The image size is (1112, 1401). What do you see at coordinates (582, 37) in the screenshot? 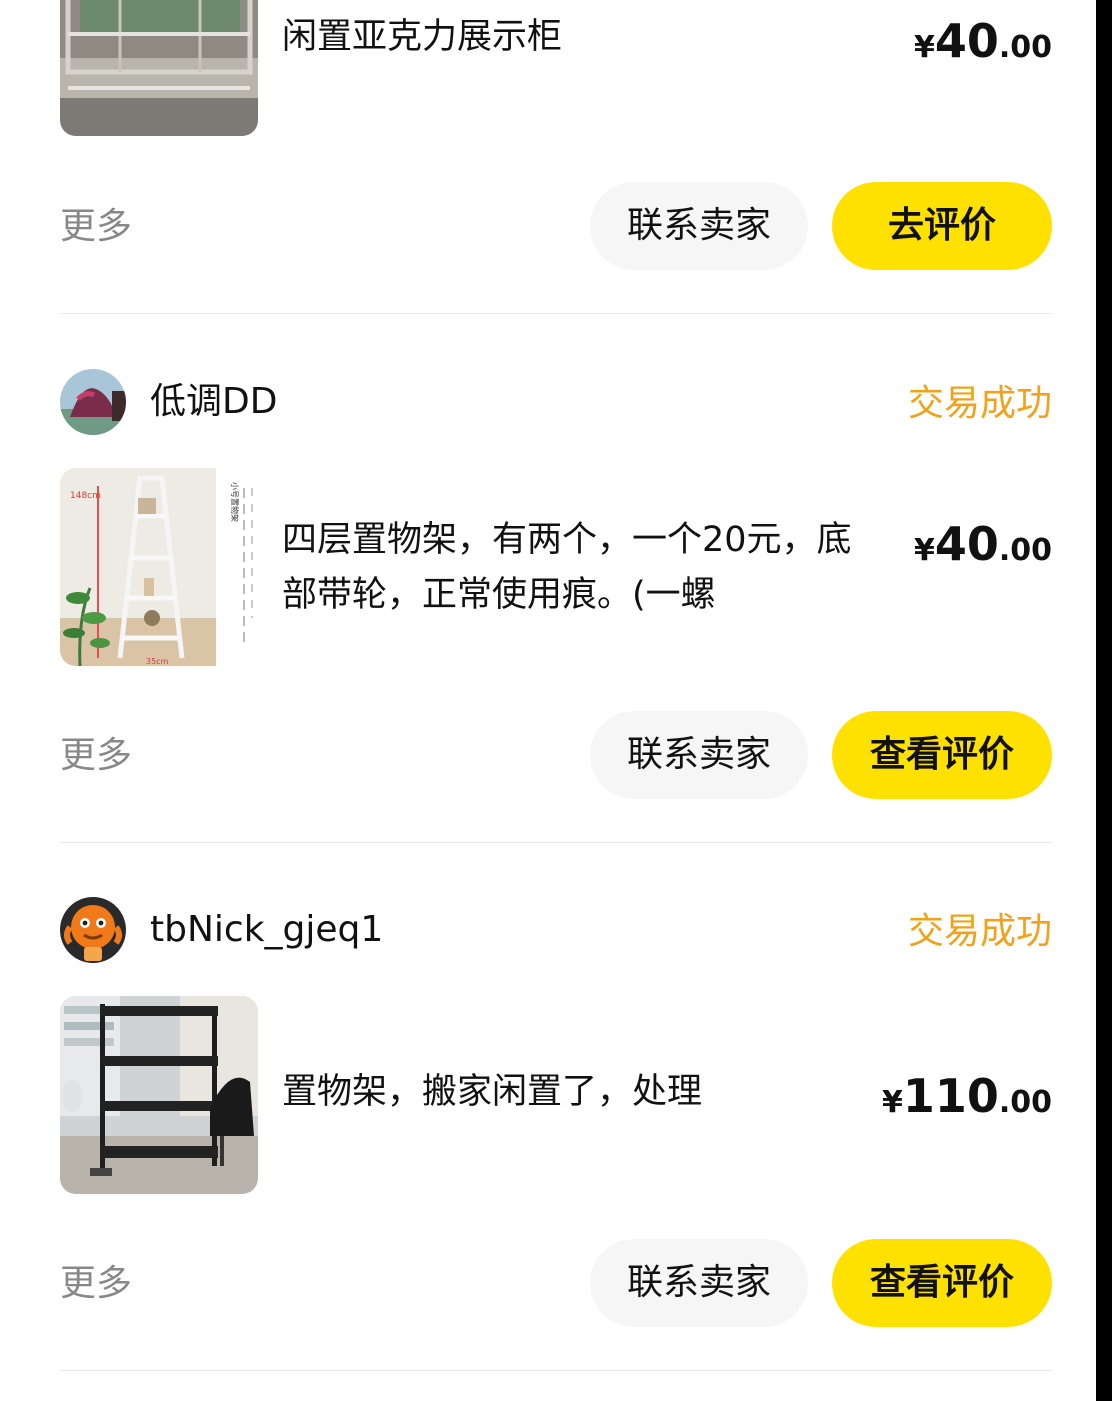
I see `product-title: 闲置亚克力展示柜` at bounding box center [582, 37].